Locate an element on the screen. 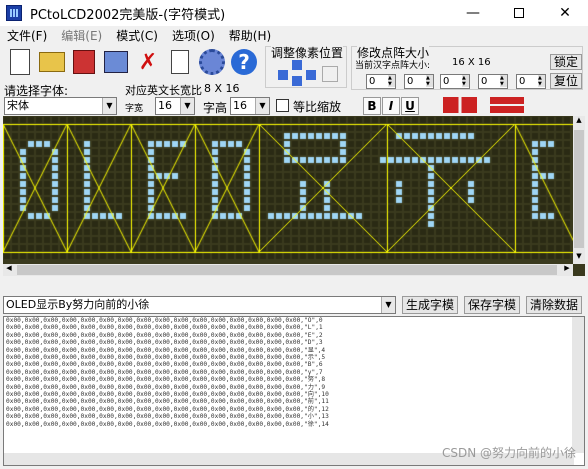 The height and width of the screenshot is (469, 588). close-button: ✕ is located at coordinates (565, 13).